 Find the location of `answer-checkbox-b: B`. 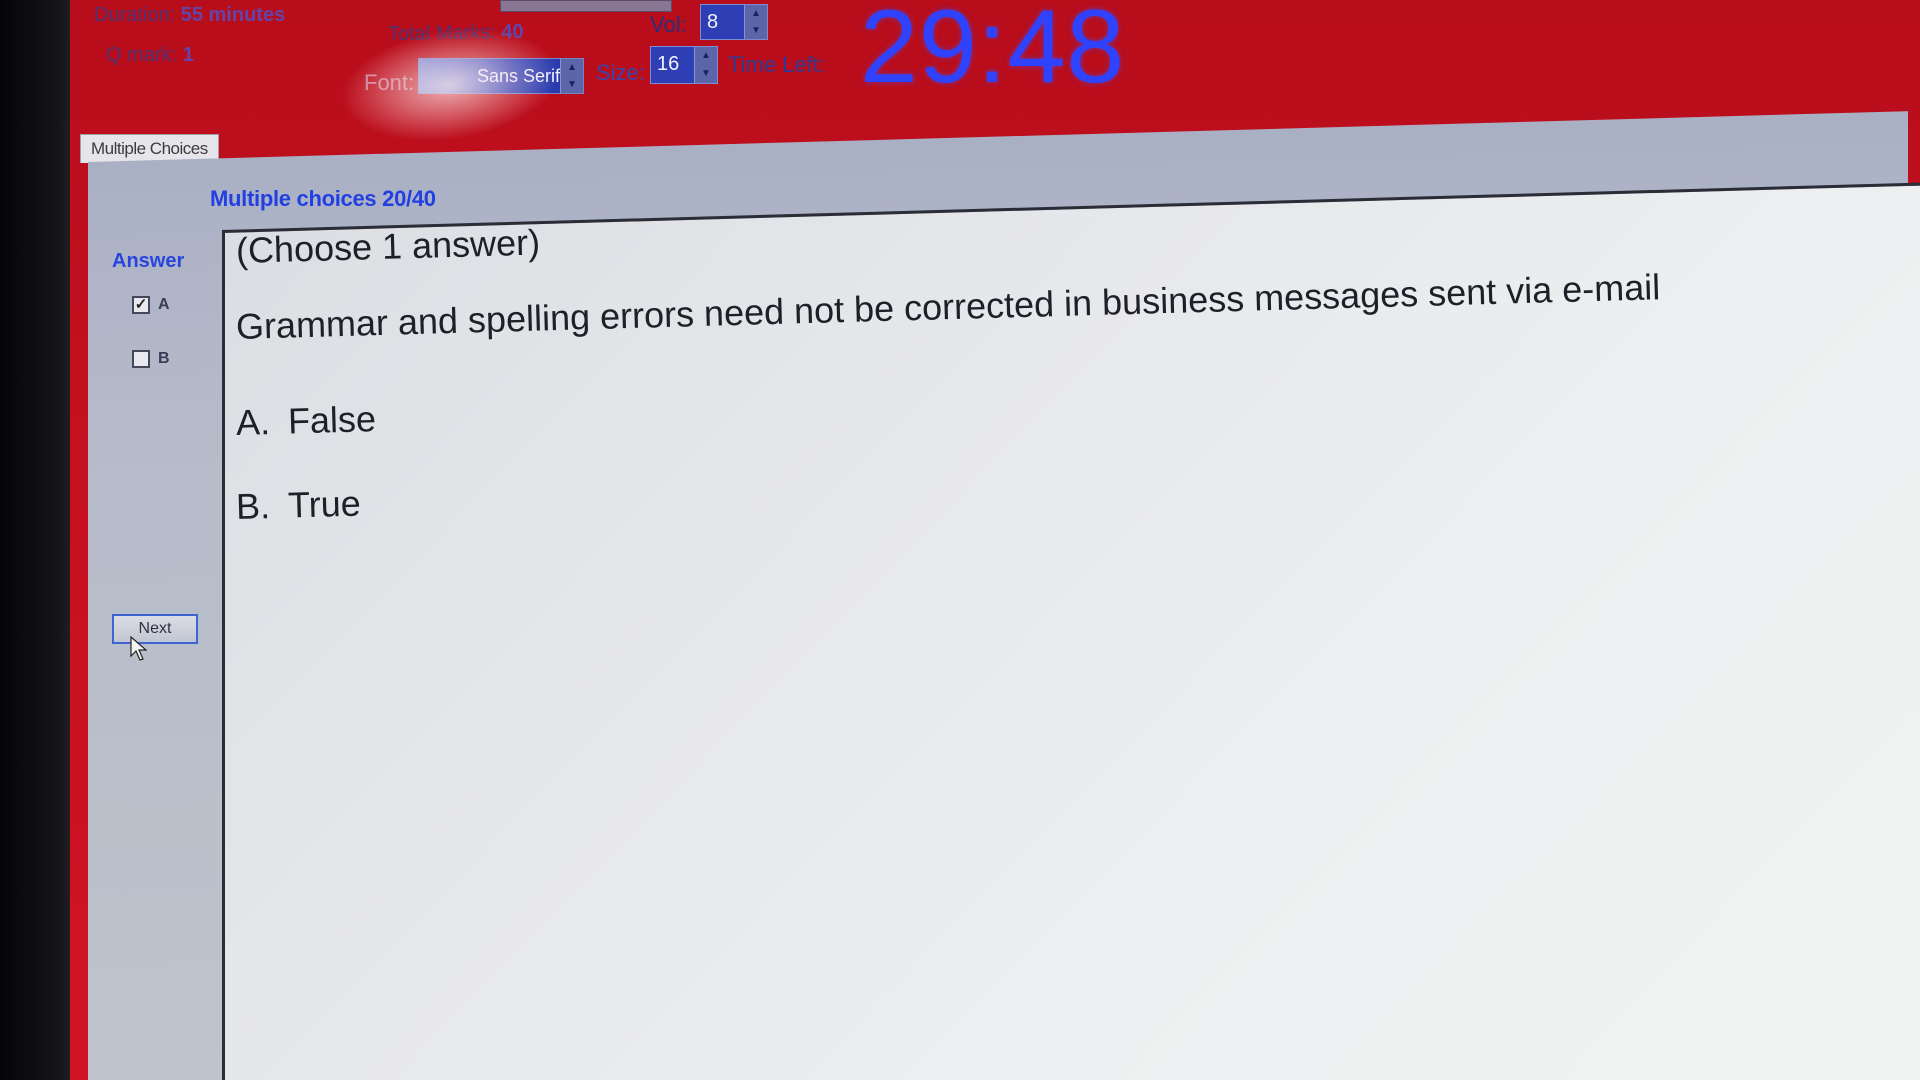

answer-checkbox-b: B is located at coordinates (151, 359).